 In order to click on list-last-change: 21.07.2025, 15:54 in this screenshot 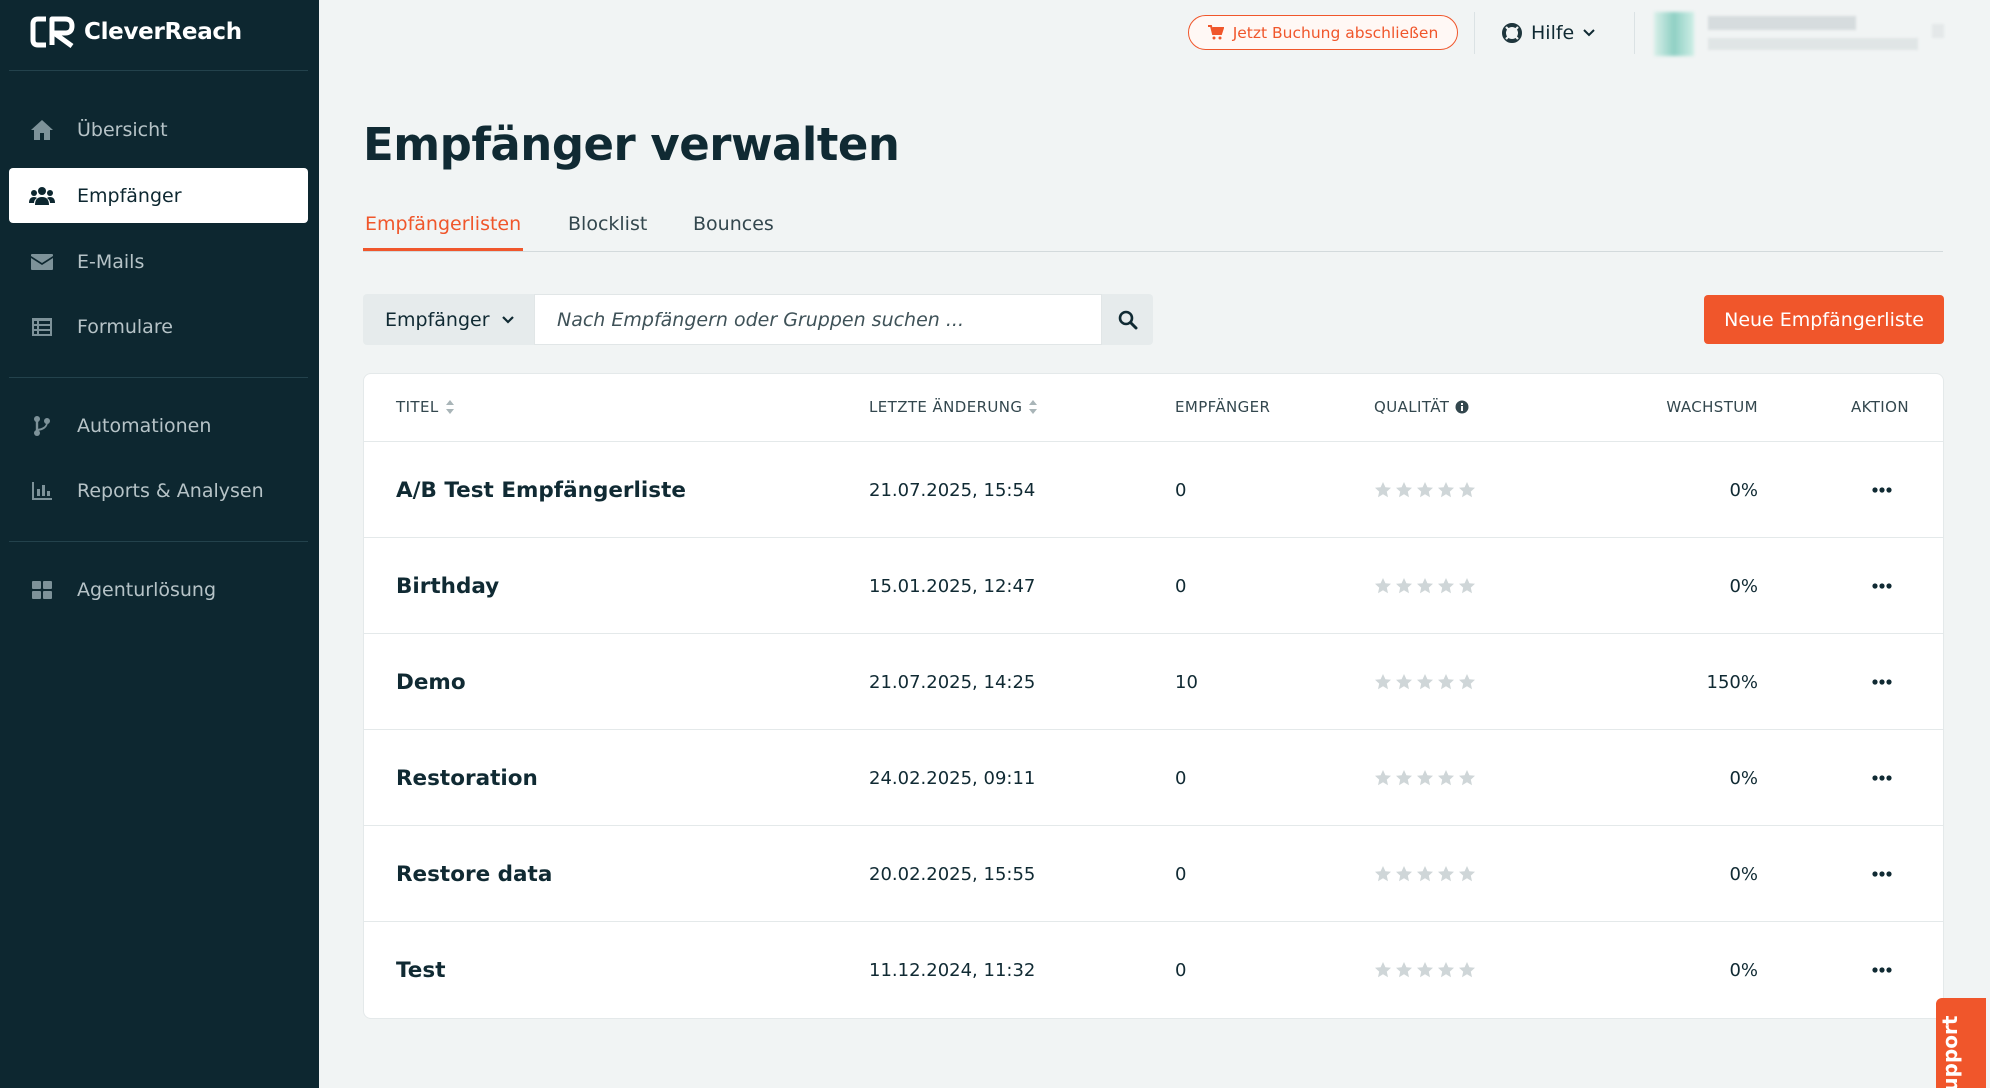, I will do `click(952, 490)`.